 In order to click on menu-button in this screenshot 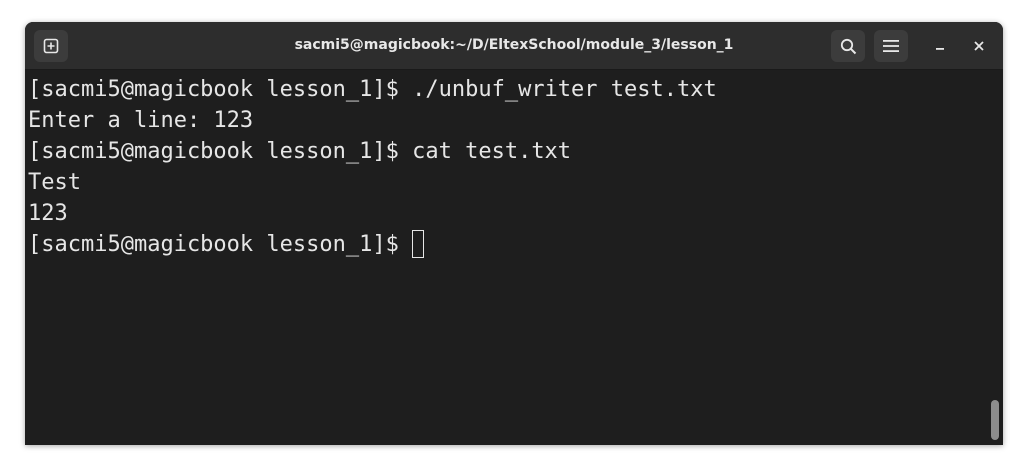, I will do `click(891, 46)`.